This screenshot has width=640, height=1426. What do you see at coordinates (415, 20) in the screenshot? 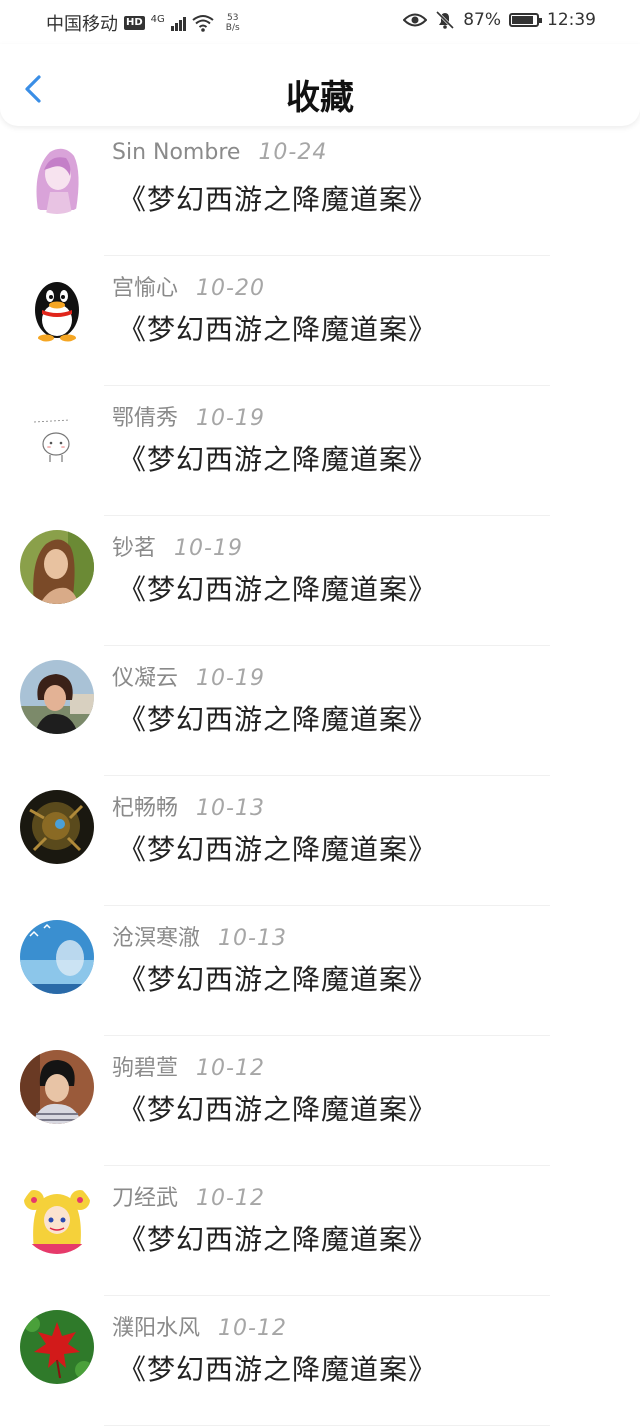
I see `eye-icon` at bounding box center [415, 20].